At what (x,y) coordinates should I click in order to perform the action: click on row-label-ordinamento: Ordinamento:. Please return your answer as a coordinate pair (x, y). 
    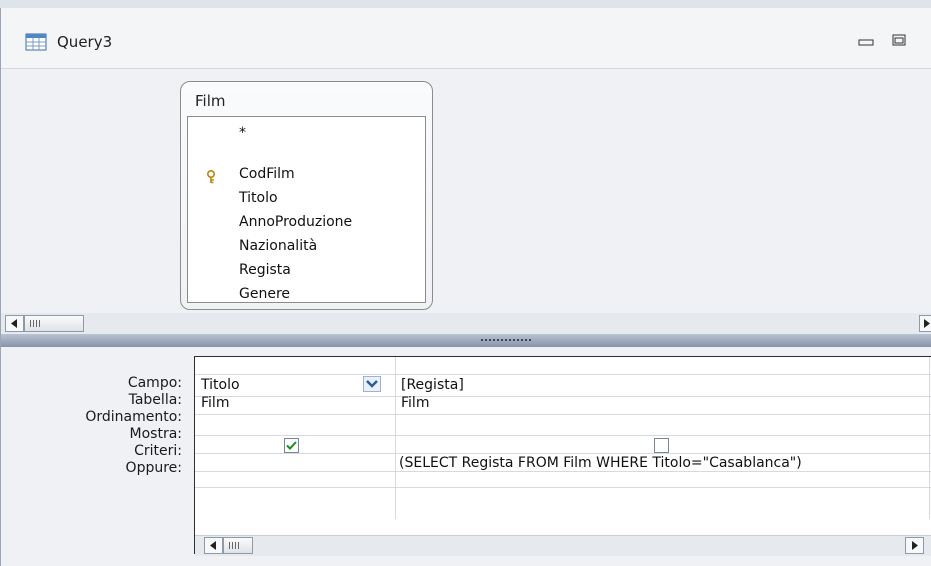
    Looking at the image, I should click on (133, 417).